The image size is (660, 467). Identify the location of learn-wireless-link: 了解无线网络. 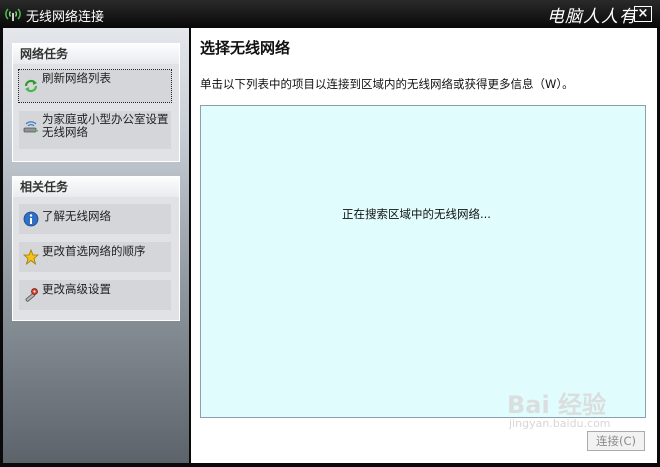
(95, 219).